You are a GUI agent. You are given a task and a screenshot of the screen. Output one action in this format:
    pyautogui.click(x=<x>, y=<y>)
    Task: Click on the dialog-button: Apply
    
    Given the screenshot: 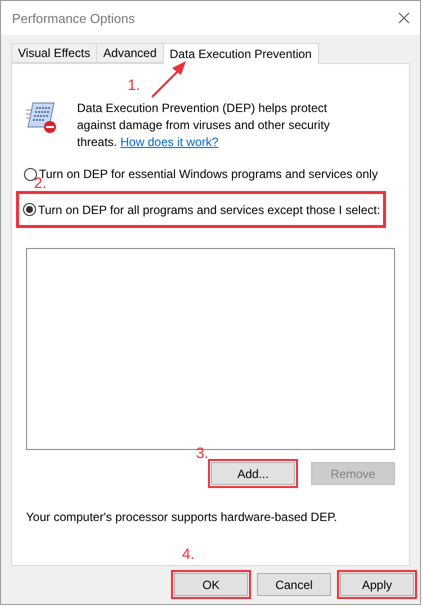 What is the action you would take?
    pyautogui.click(x=377, y=584)
    